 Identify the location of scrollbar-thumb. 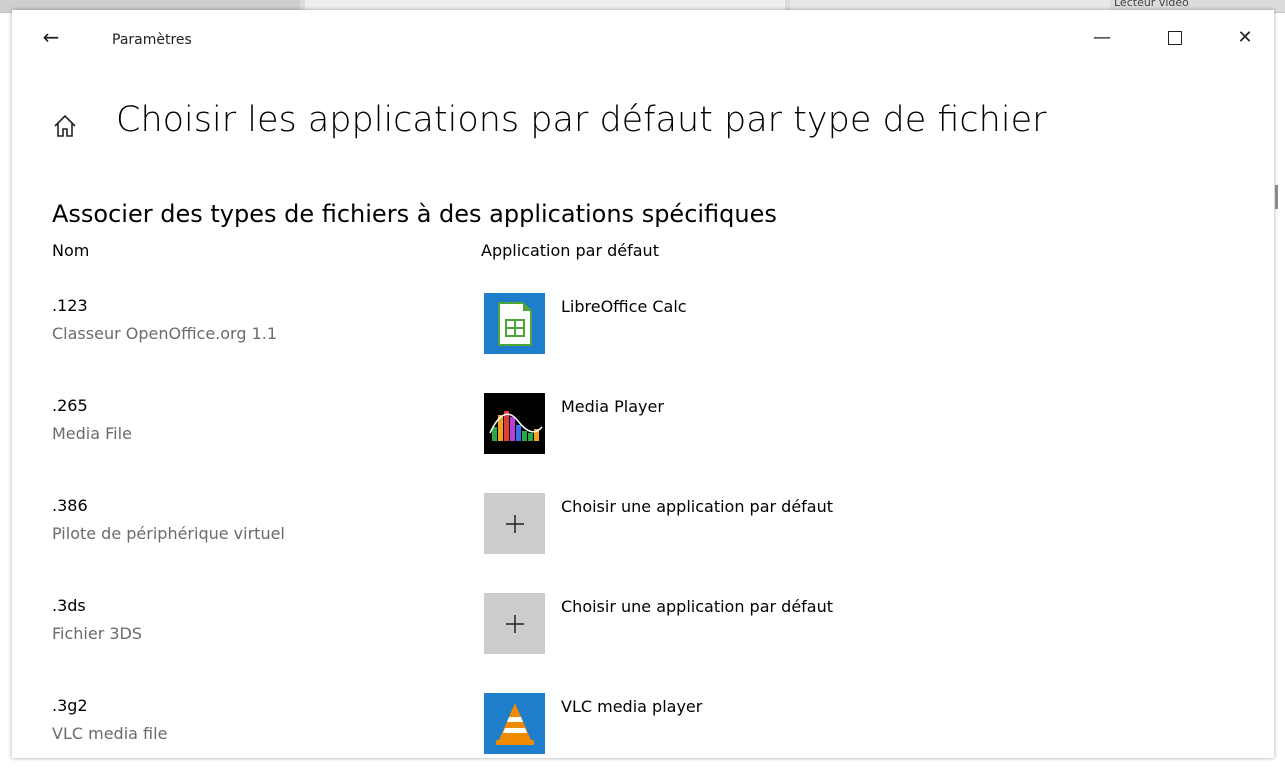
(1276, 197).